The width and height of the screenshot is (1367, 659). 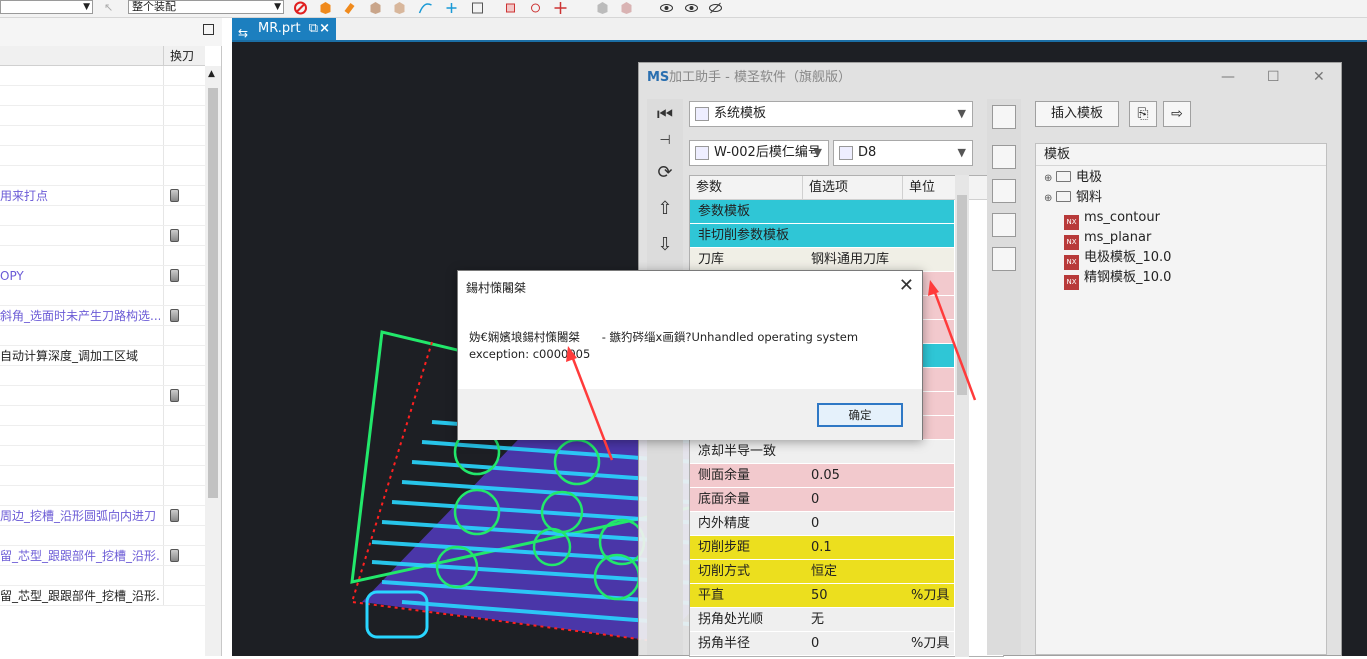 I want to click on column-param: 参数, so click(x=746, y=188).